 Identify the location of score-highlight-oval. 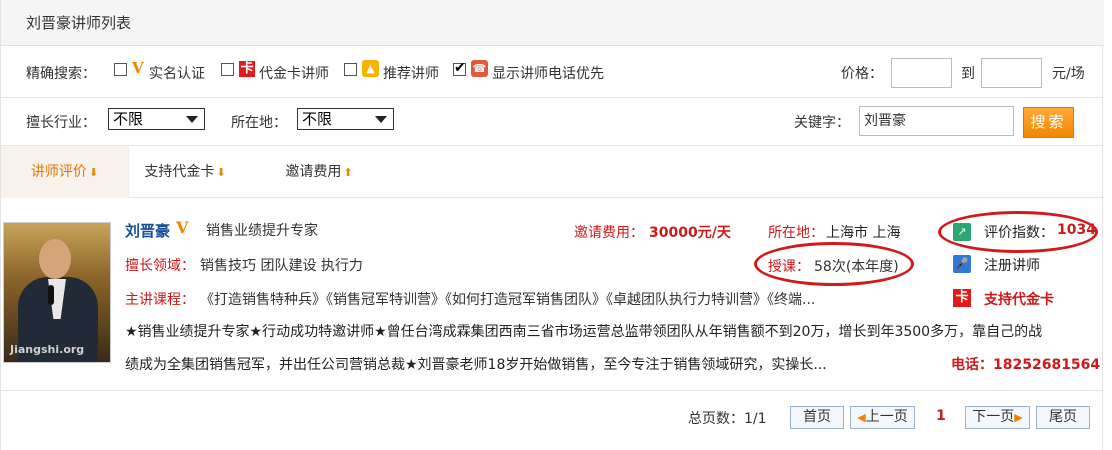
(1018, 232).